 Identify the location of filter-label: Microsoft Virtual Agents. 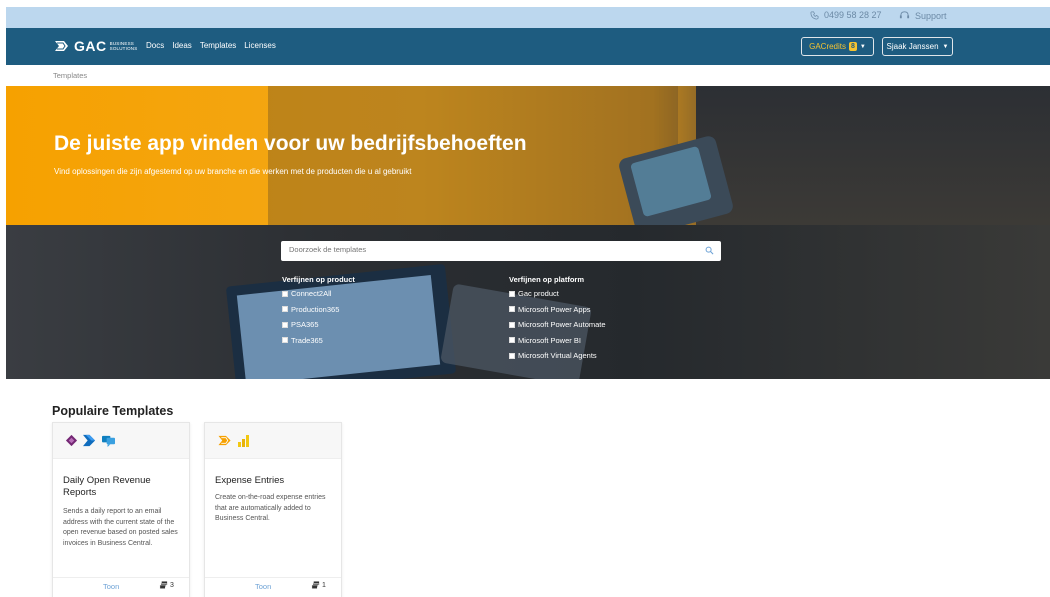
(557, 356).